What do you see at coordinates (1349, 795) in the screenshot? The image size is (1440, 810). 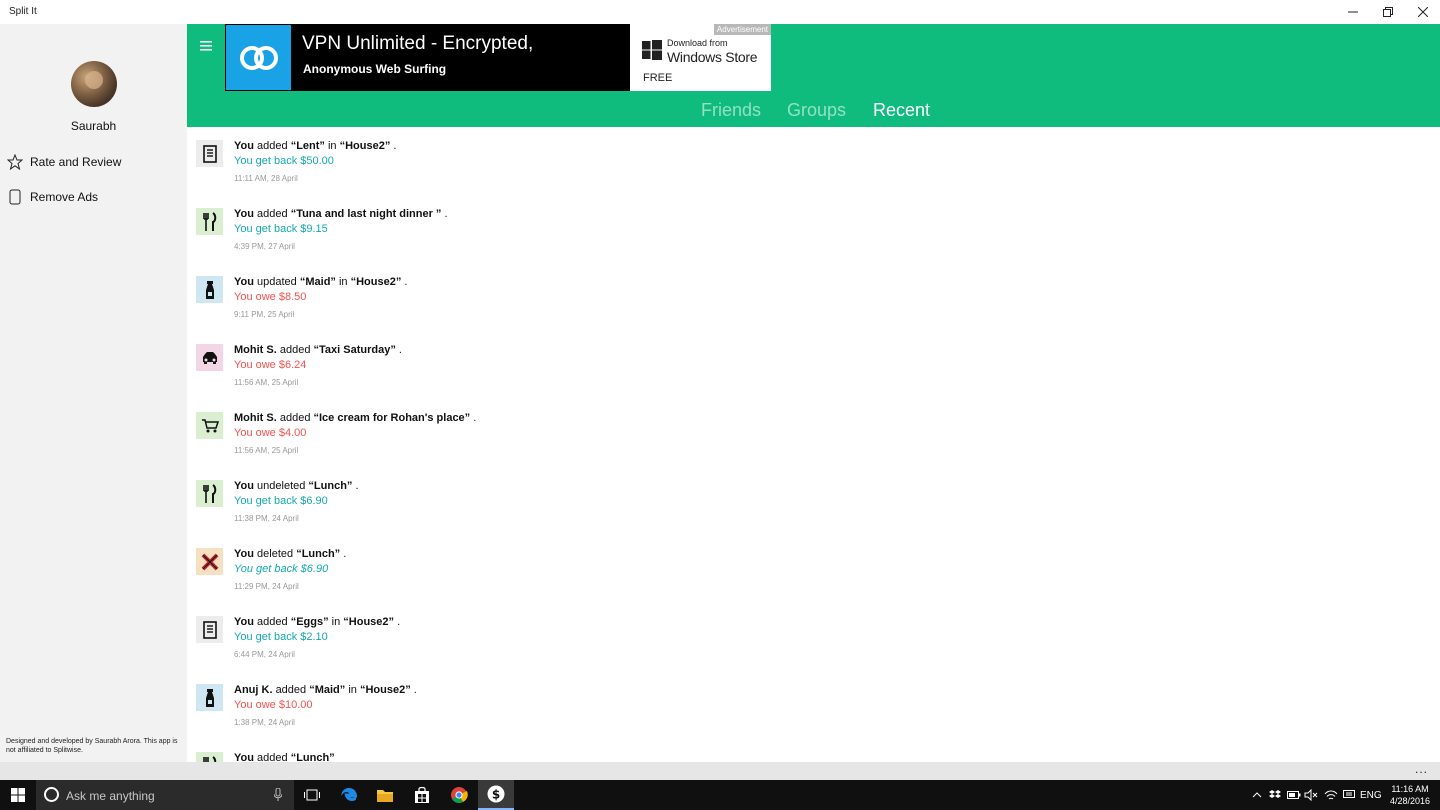 I see `action-center-icon` at bounding box center [1349, 795].